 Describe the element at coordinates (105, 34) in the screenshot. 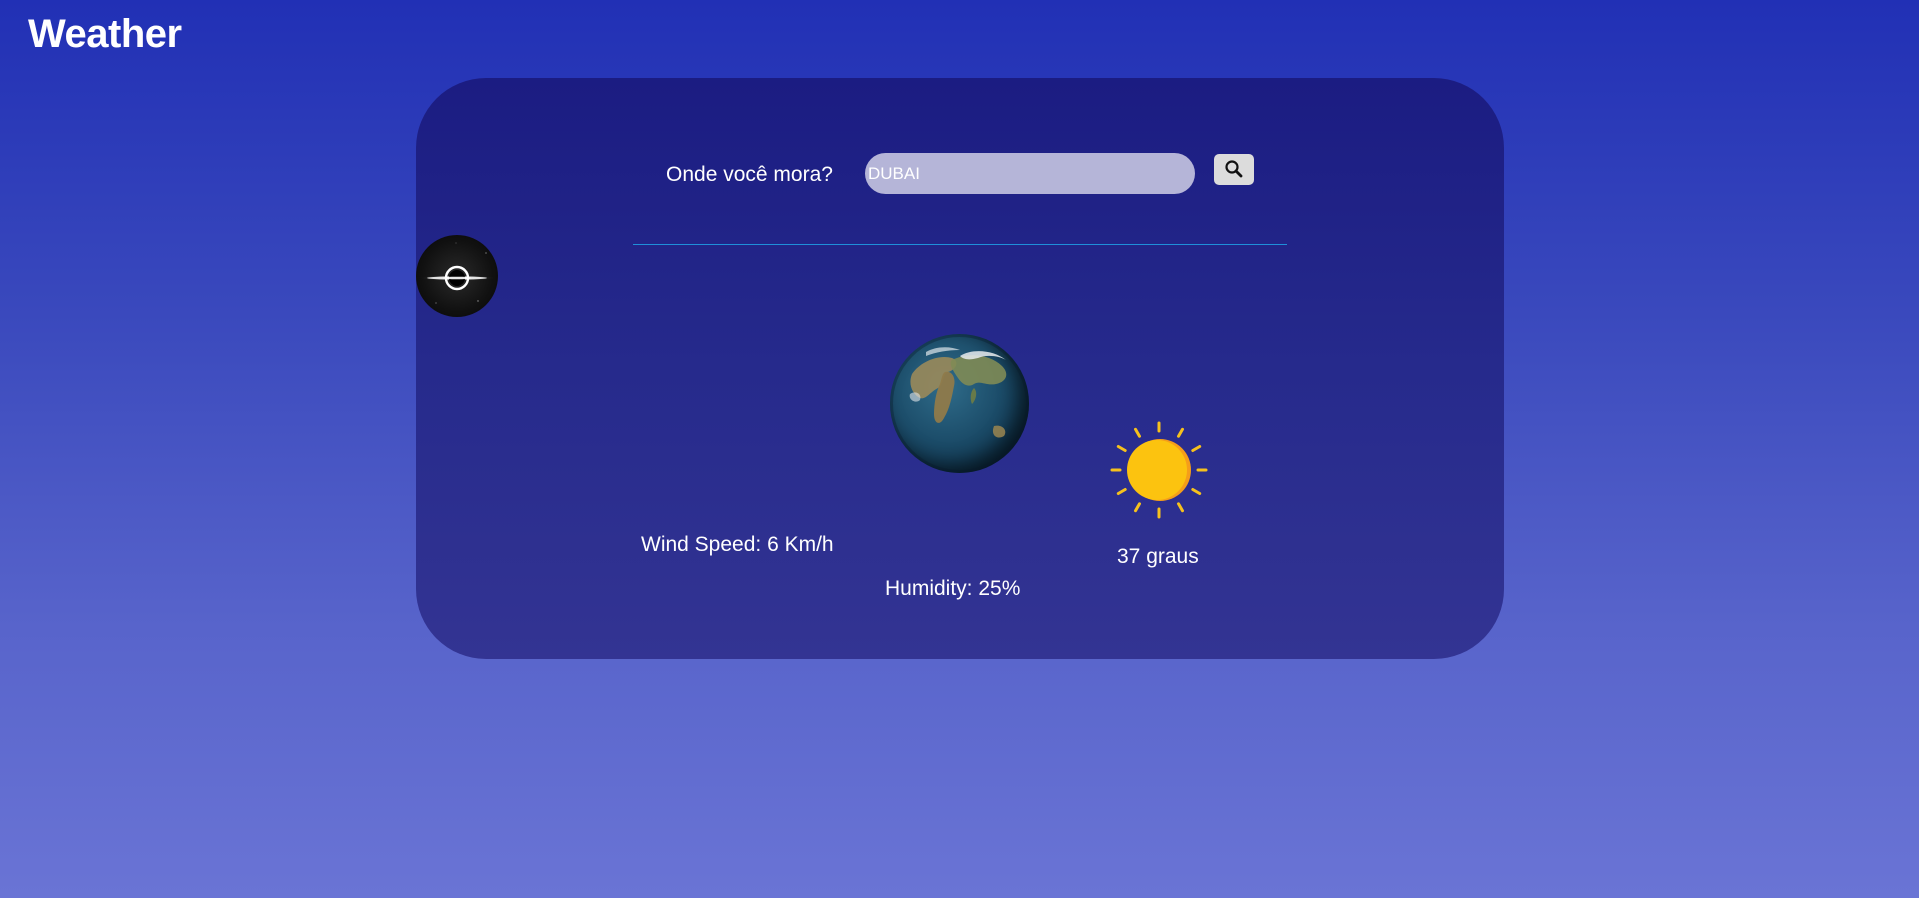

I see `app-title: Weather` at that location.